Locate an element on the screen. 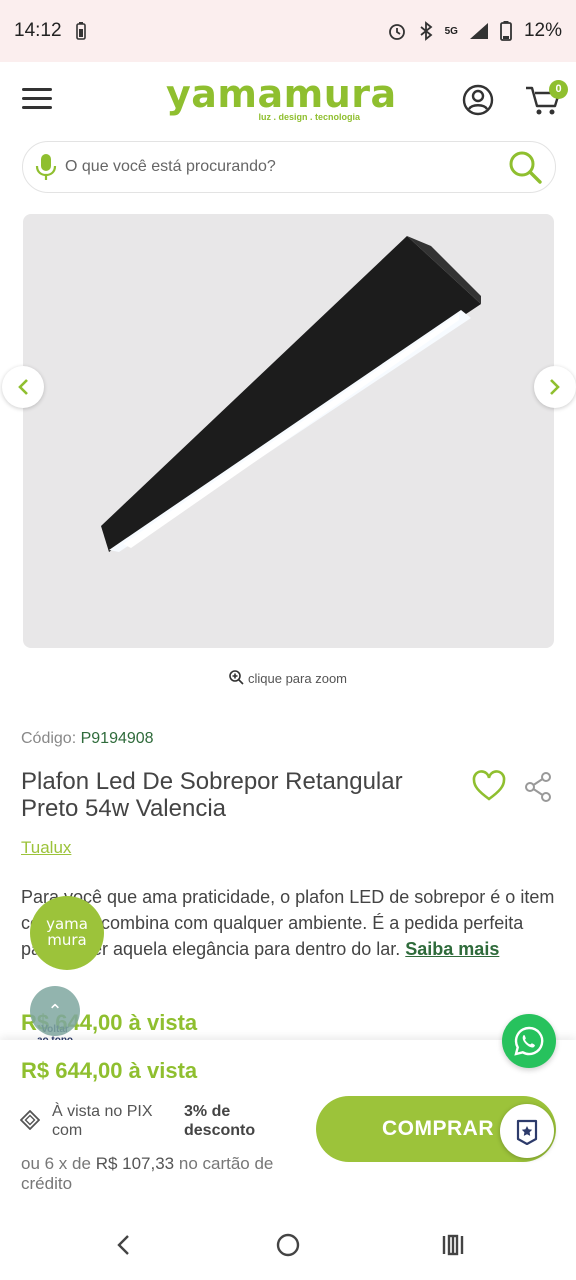 This screenshot has height=1280, width=576. zoom-hint: clique para zoom is located at coordinates (288, 678).